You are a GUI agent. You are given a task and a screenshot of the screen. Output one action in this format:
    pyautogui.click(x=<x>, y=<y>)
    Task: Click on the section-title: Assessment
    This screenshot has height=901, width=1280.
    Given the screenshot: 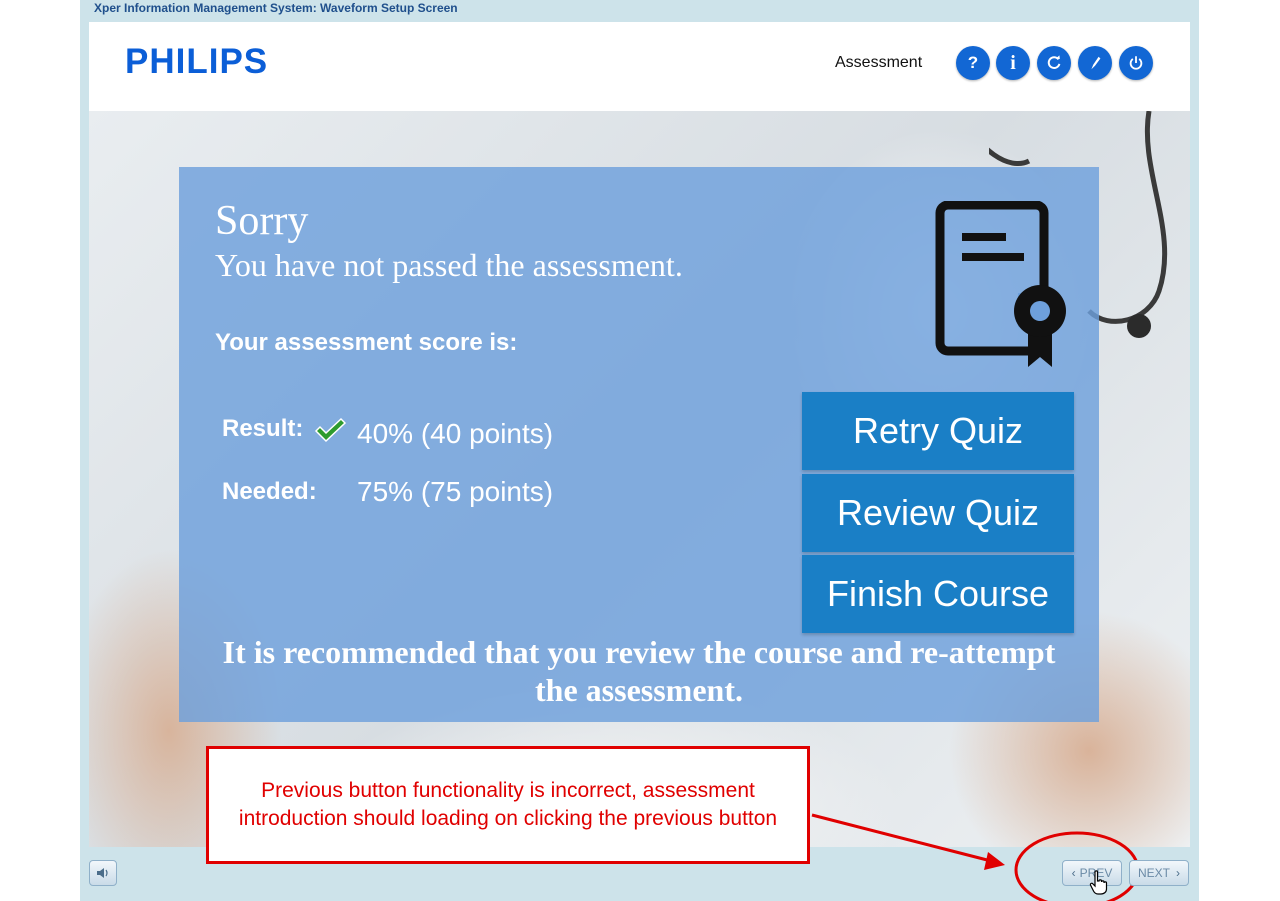 What is the action you would take?
    pyautogui.click(x=879, y=62)
    